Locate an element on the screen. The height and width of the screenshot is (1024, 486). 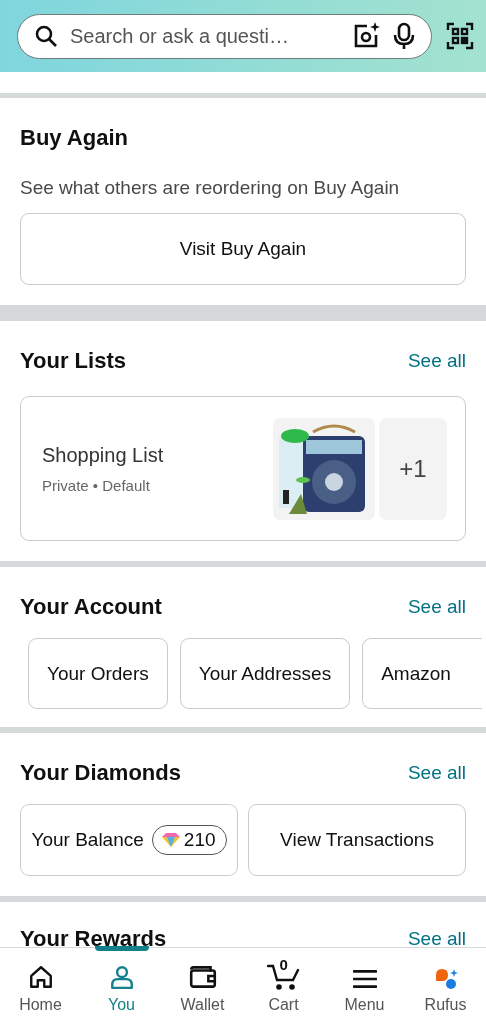
view-transactions-button: View Transactions is located at coordinates (357, 840).